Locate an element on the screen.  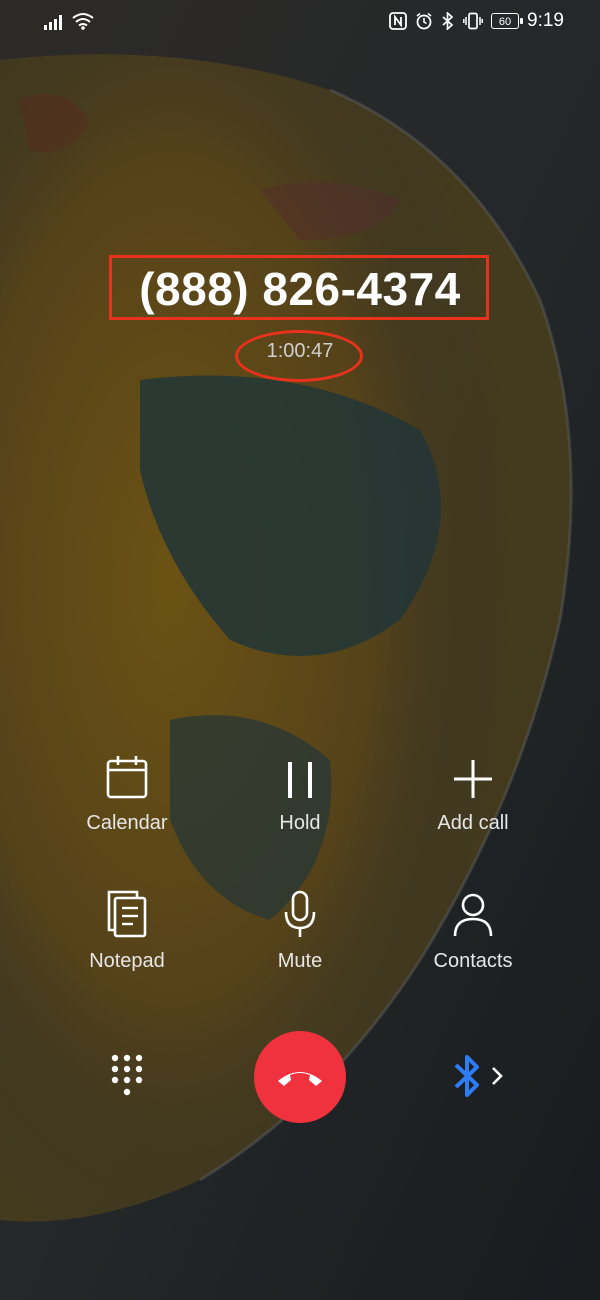
contacts-button: Contacts is located at coordinates (473, 928).